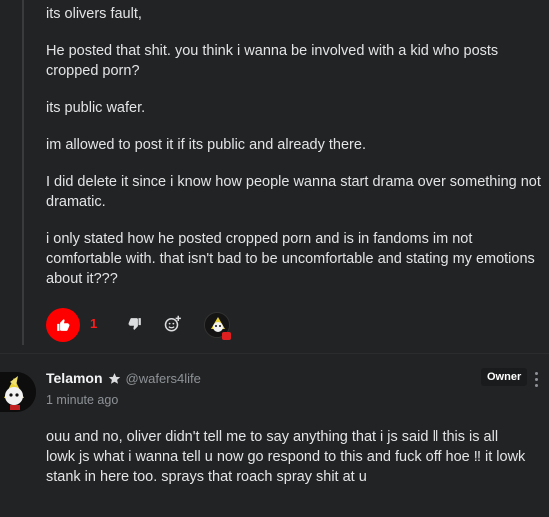  What do you see at coordinates (123, 378) in the screenshot?
I see `reply-author-line: Telamon @wafers4life` at bounding box center [123, 378].